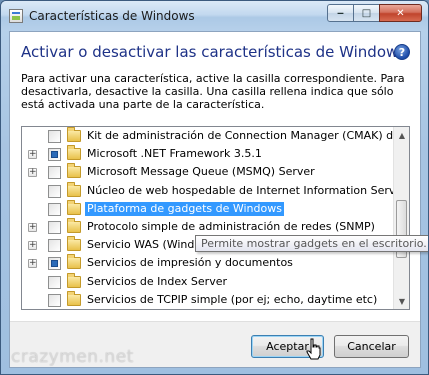 The height and width of the screenshot is (375, 429). Describe the element at coordinates (174, 154) in the screenshot. I see `feature-label: Microsoft .NET Framework 3.5.1` at that location.